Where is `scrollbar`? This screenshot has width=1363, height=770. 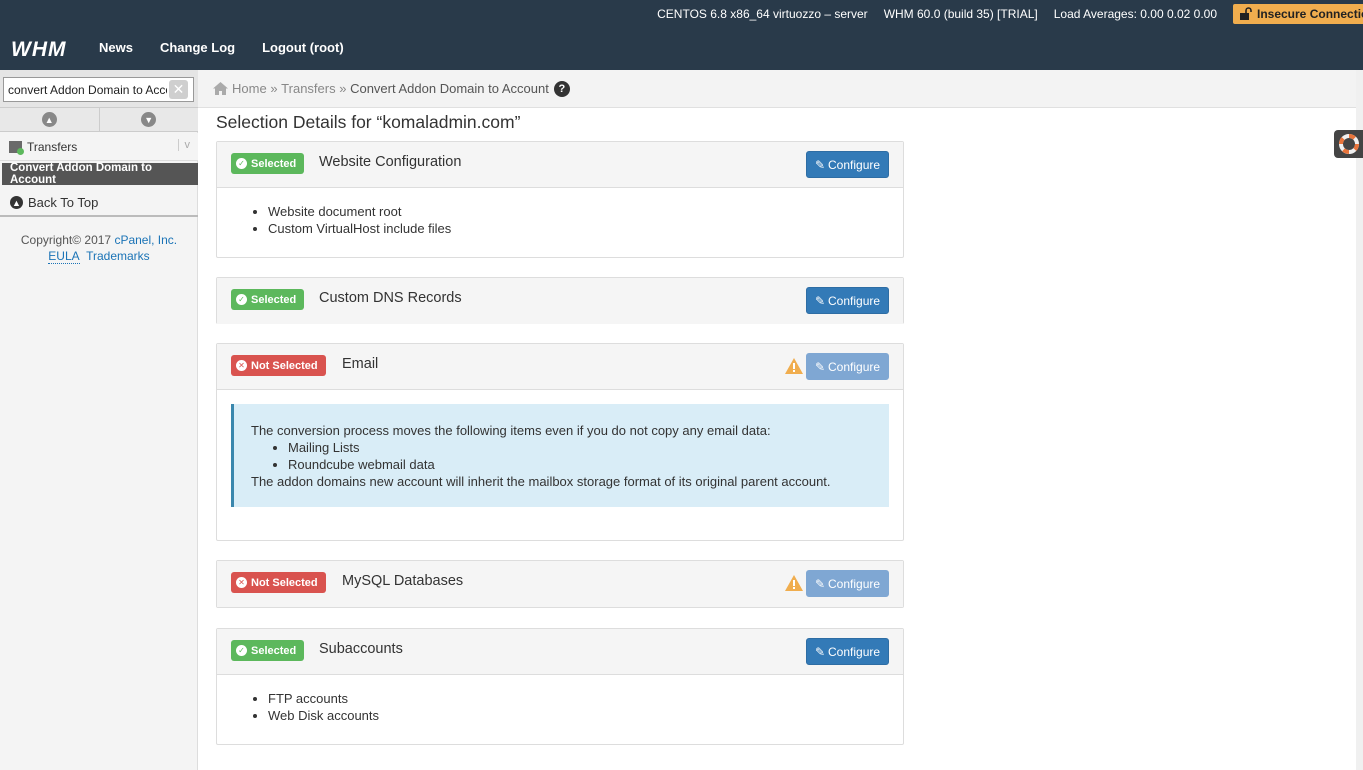
scrollbar is located at coordinates (1359, 420).